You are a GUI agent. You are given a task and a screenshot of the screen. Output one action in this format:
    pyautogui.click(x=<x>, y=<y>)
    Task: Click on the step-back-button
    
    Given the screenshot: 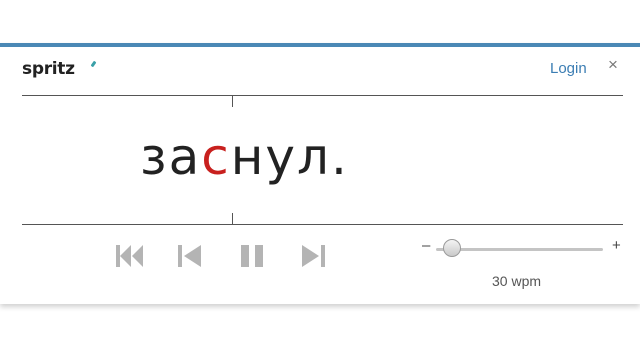 What is the action you would take?
    pyautogui.click(x=190, y=256)
    